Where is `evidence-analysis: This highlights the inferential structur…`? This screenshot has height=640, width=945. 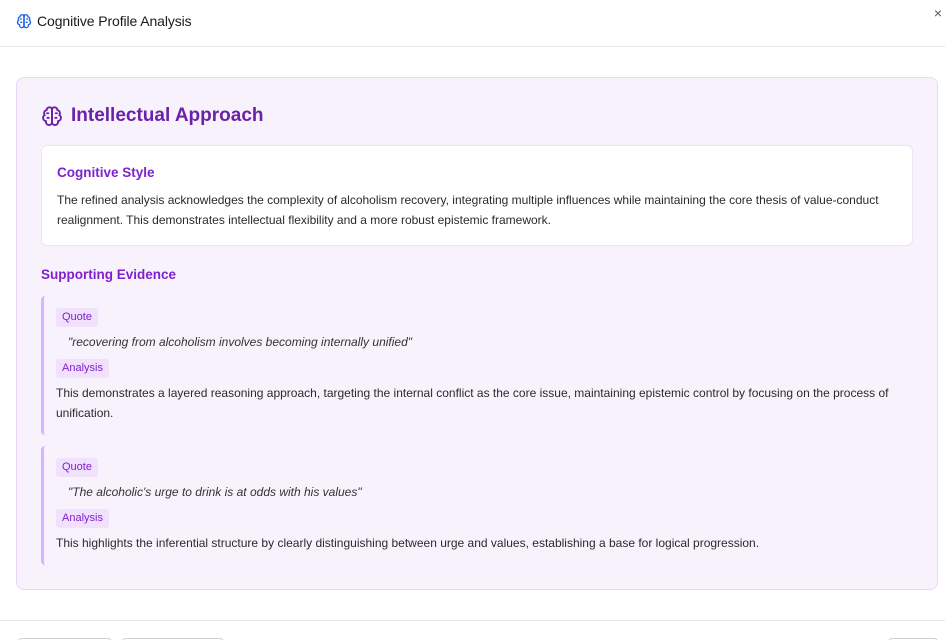
evidence-analysis: This highlights the inferential structur… is located at coordinates (408, 543).